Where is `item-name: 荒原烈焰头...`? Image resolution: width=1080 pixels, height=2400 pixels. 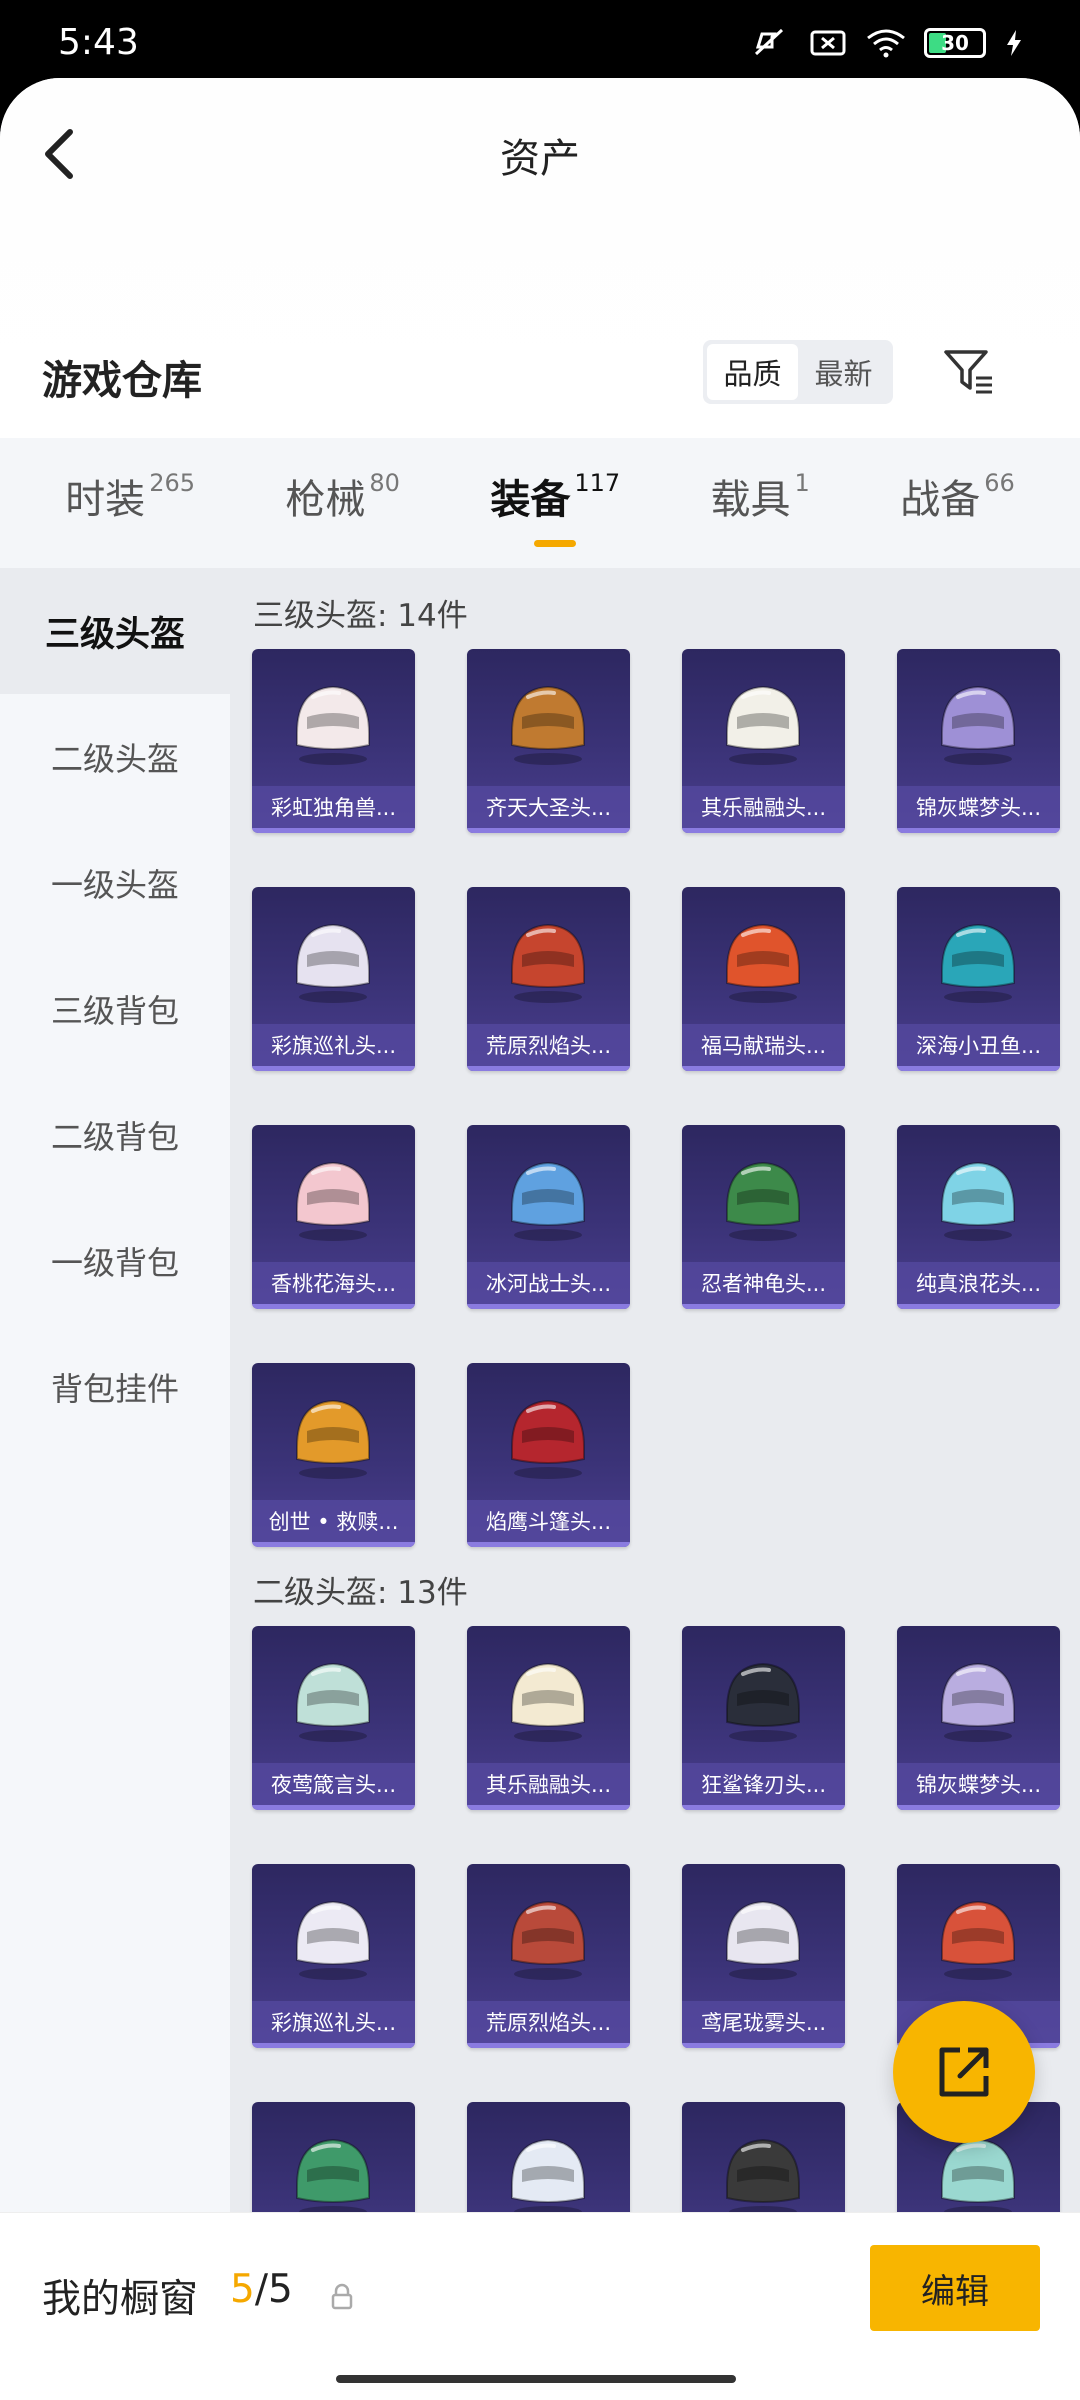
item-name: 荒原烈焰头... is located at coordinates (548, 1045).